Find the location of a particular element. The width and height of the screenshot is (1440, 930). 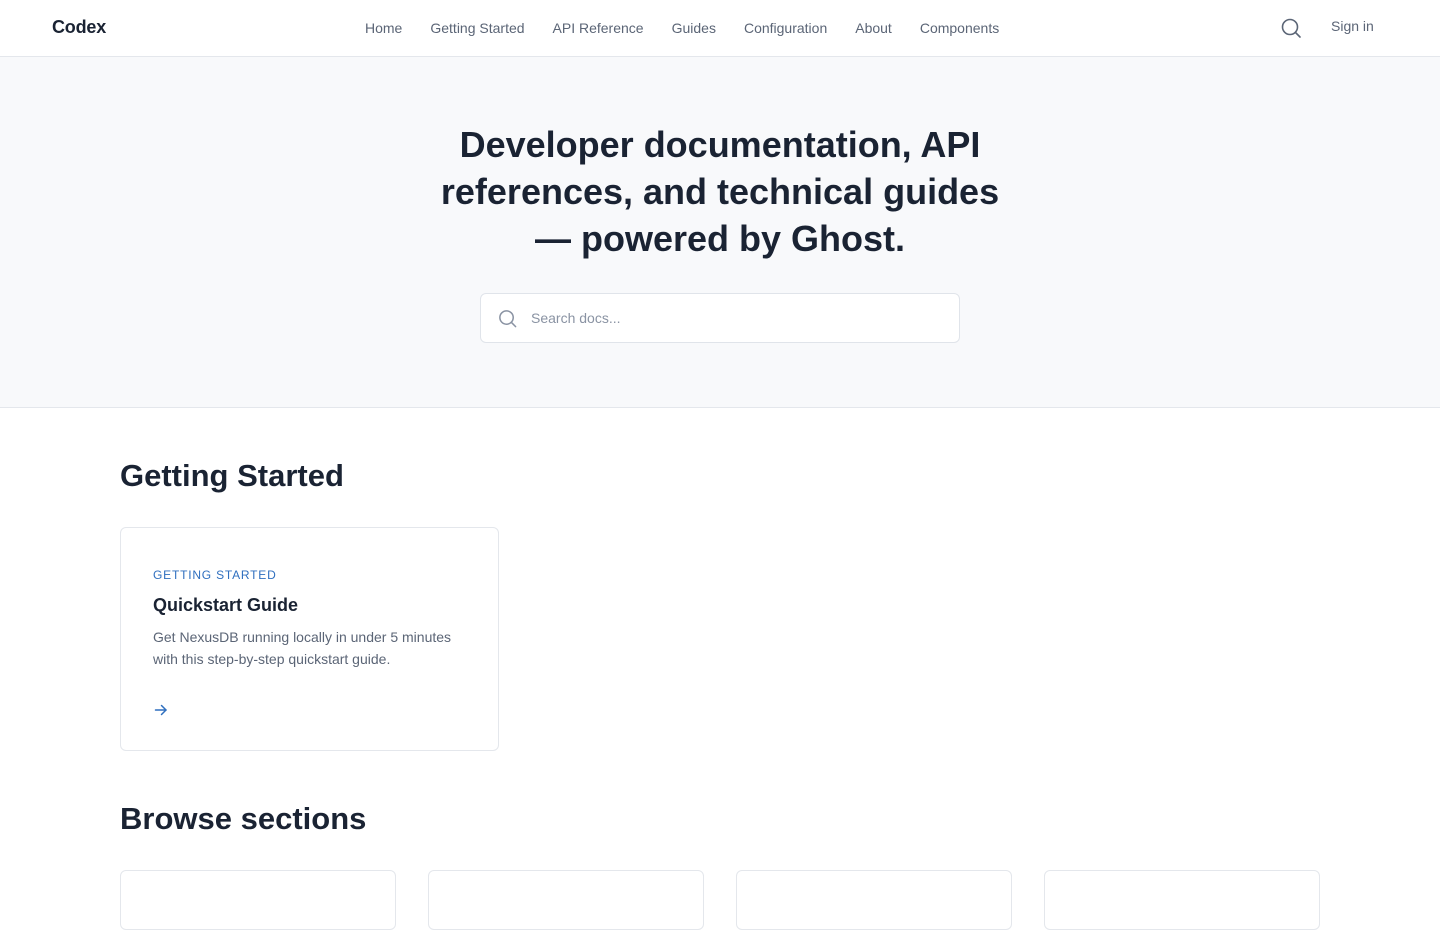

card-title: Quickstart Guide is located at coordinates (226, 605).